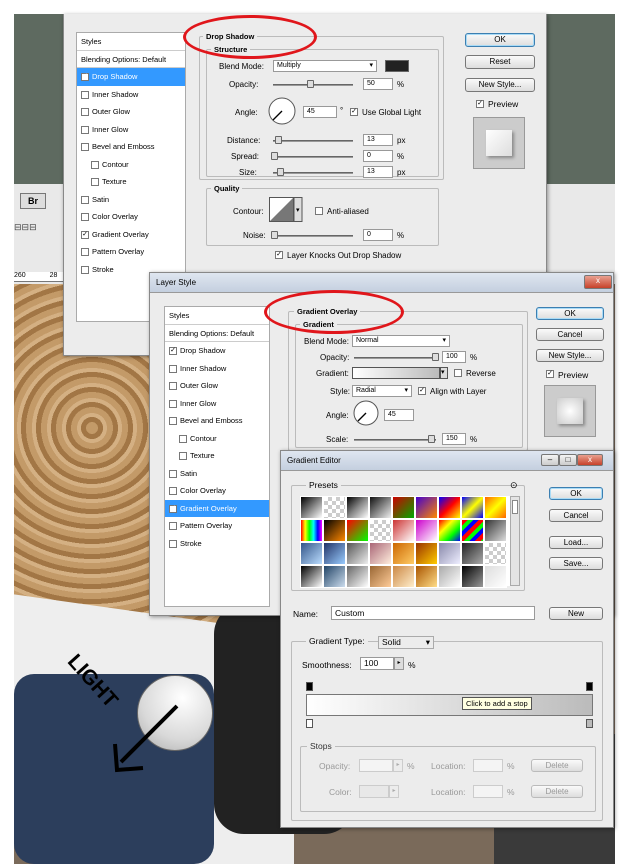  I want to click on stop-opacity-location-field, so click(488, 765).